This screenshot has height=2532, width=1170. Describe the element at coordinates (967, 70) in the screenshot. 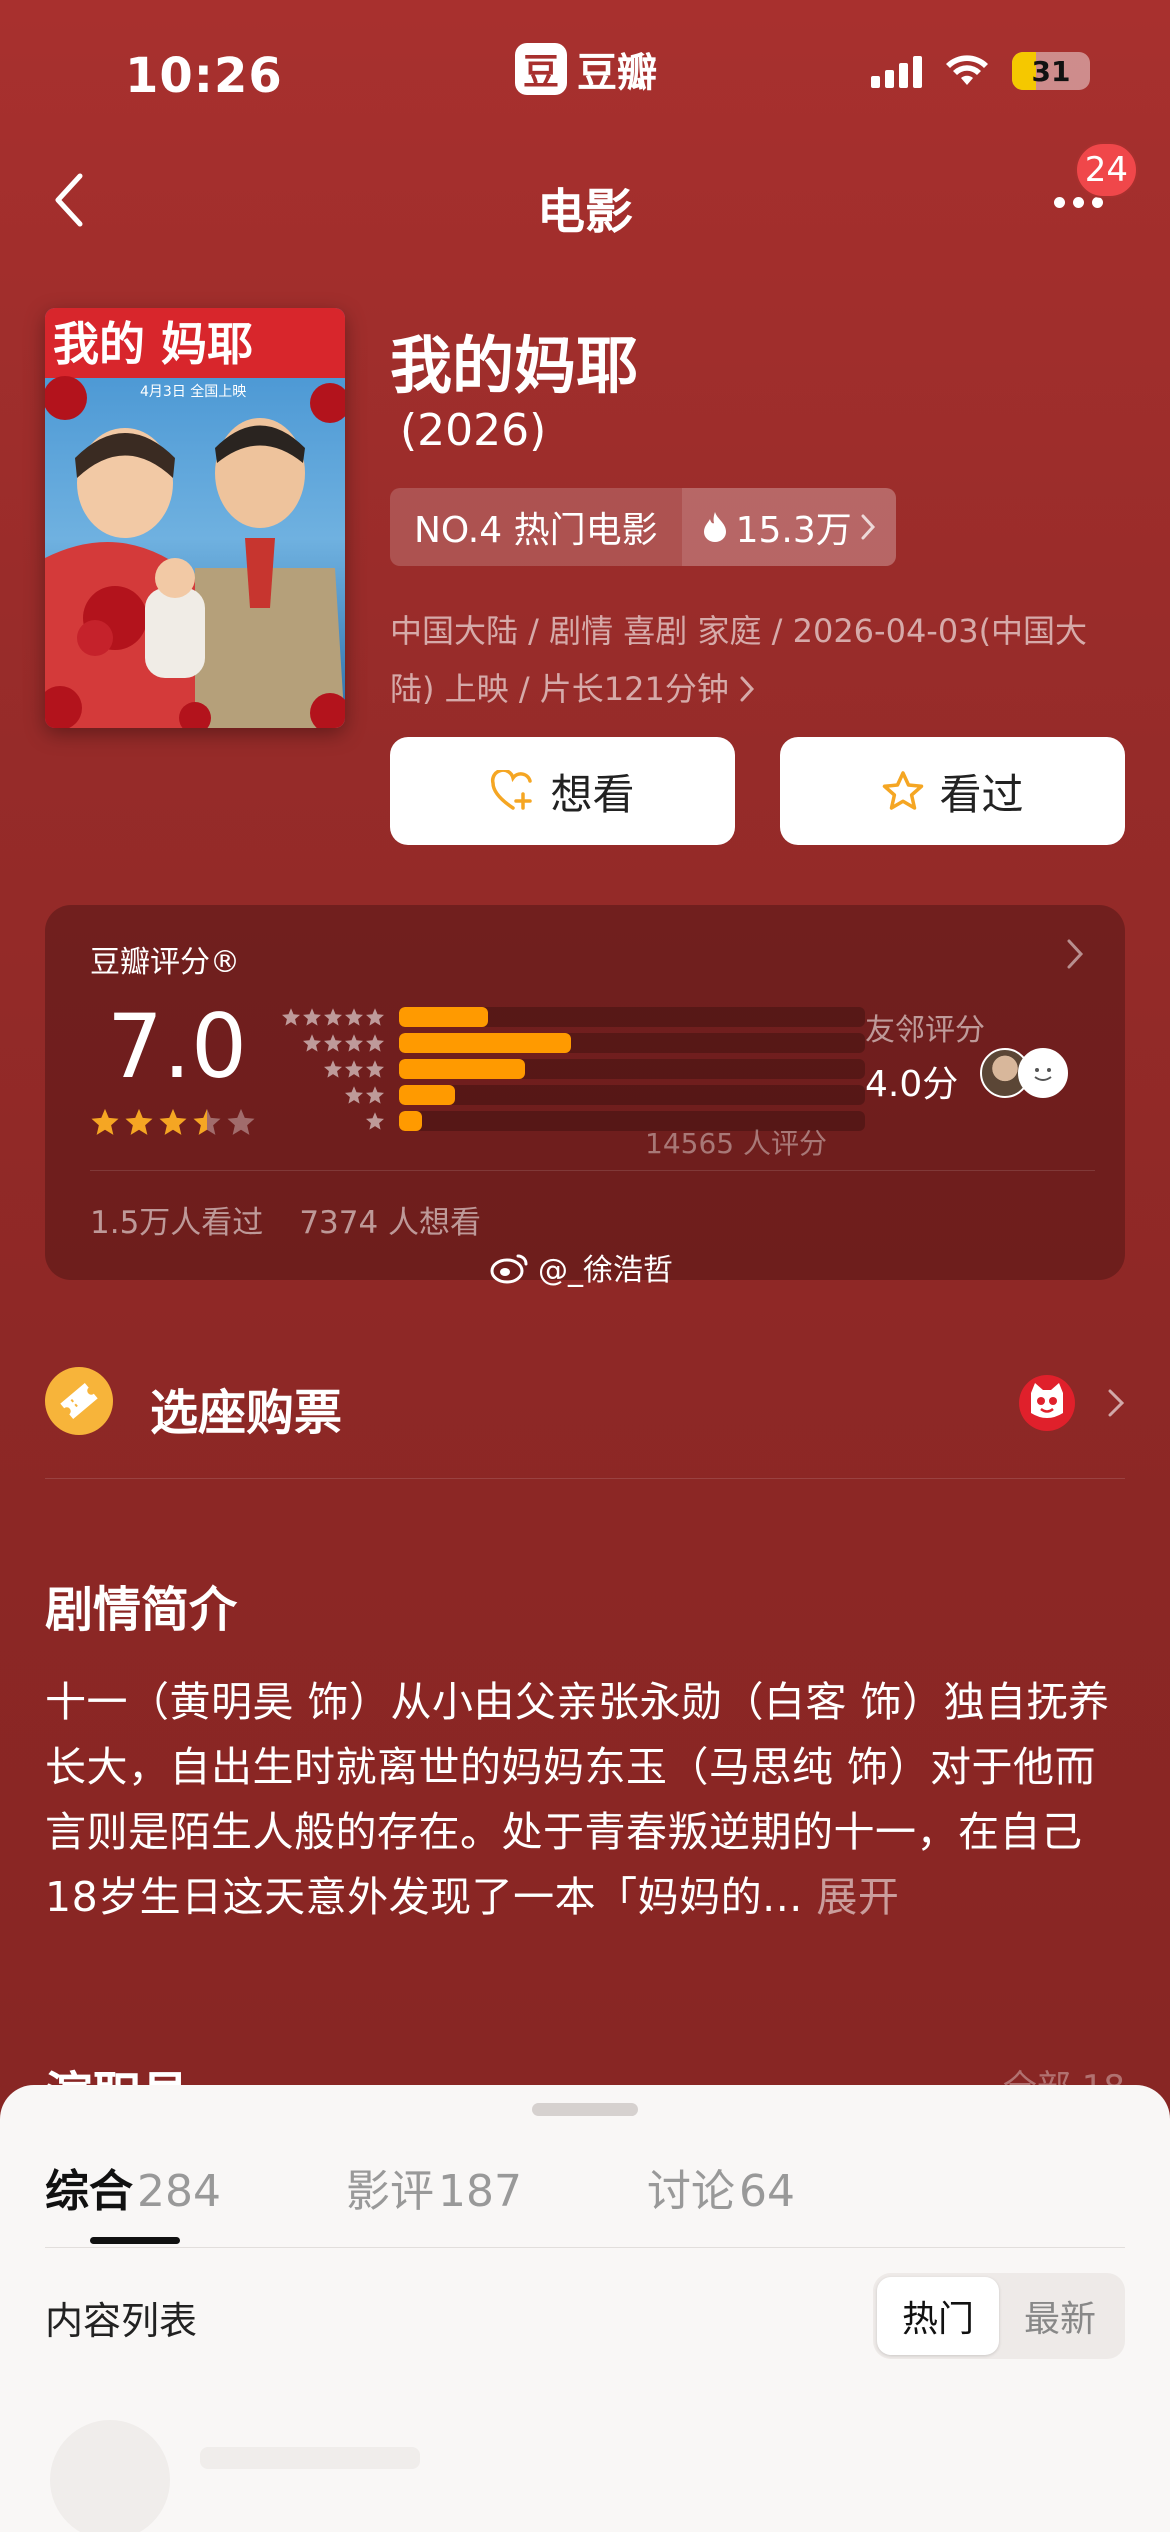

I see `wifi-icon` at that location.